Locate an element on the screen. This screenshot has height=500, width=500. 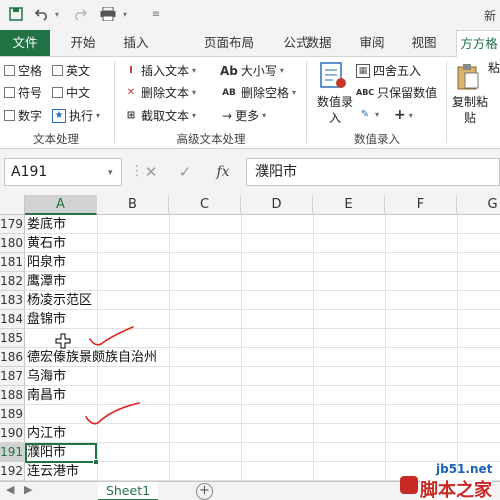
row-header: 189 is located at coordinates (12, 414).